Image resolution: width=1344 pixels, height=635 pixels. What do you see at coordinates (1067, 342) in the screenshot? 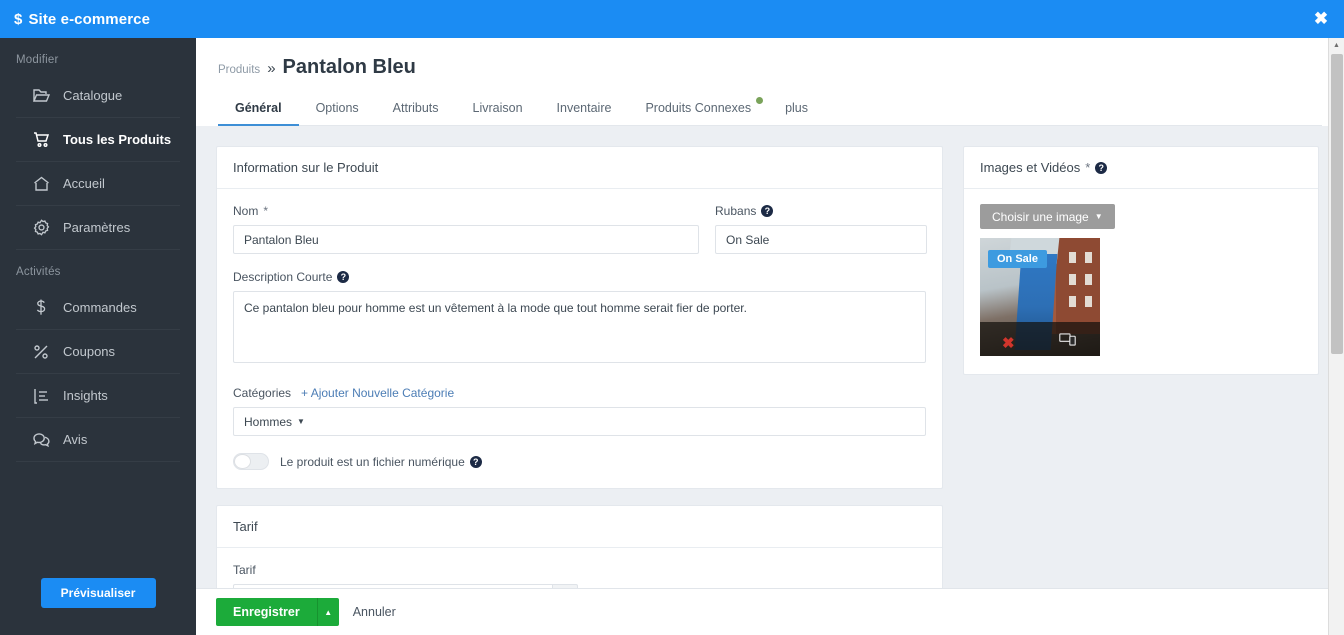
I see `devices-icon` at bounding box center [1067, 342].